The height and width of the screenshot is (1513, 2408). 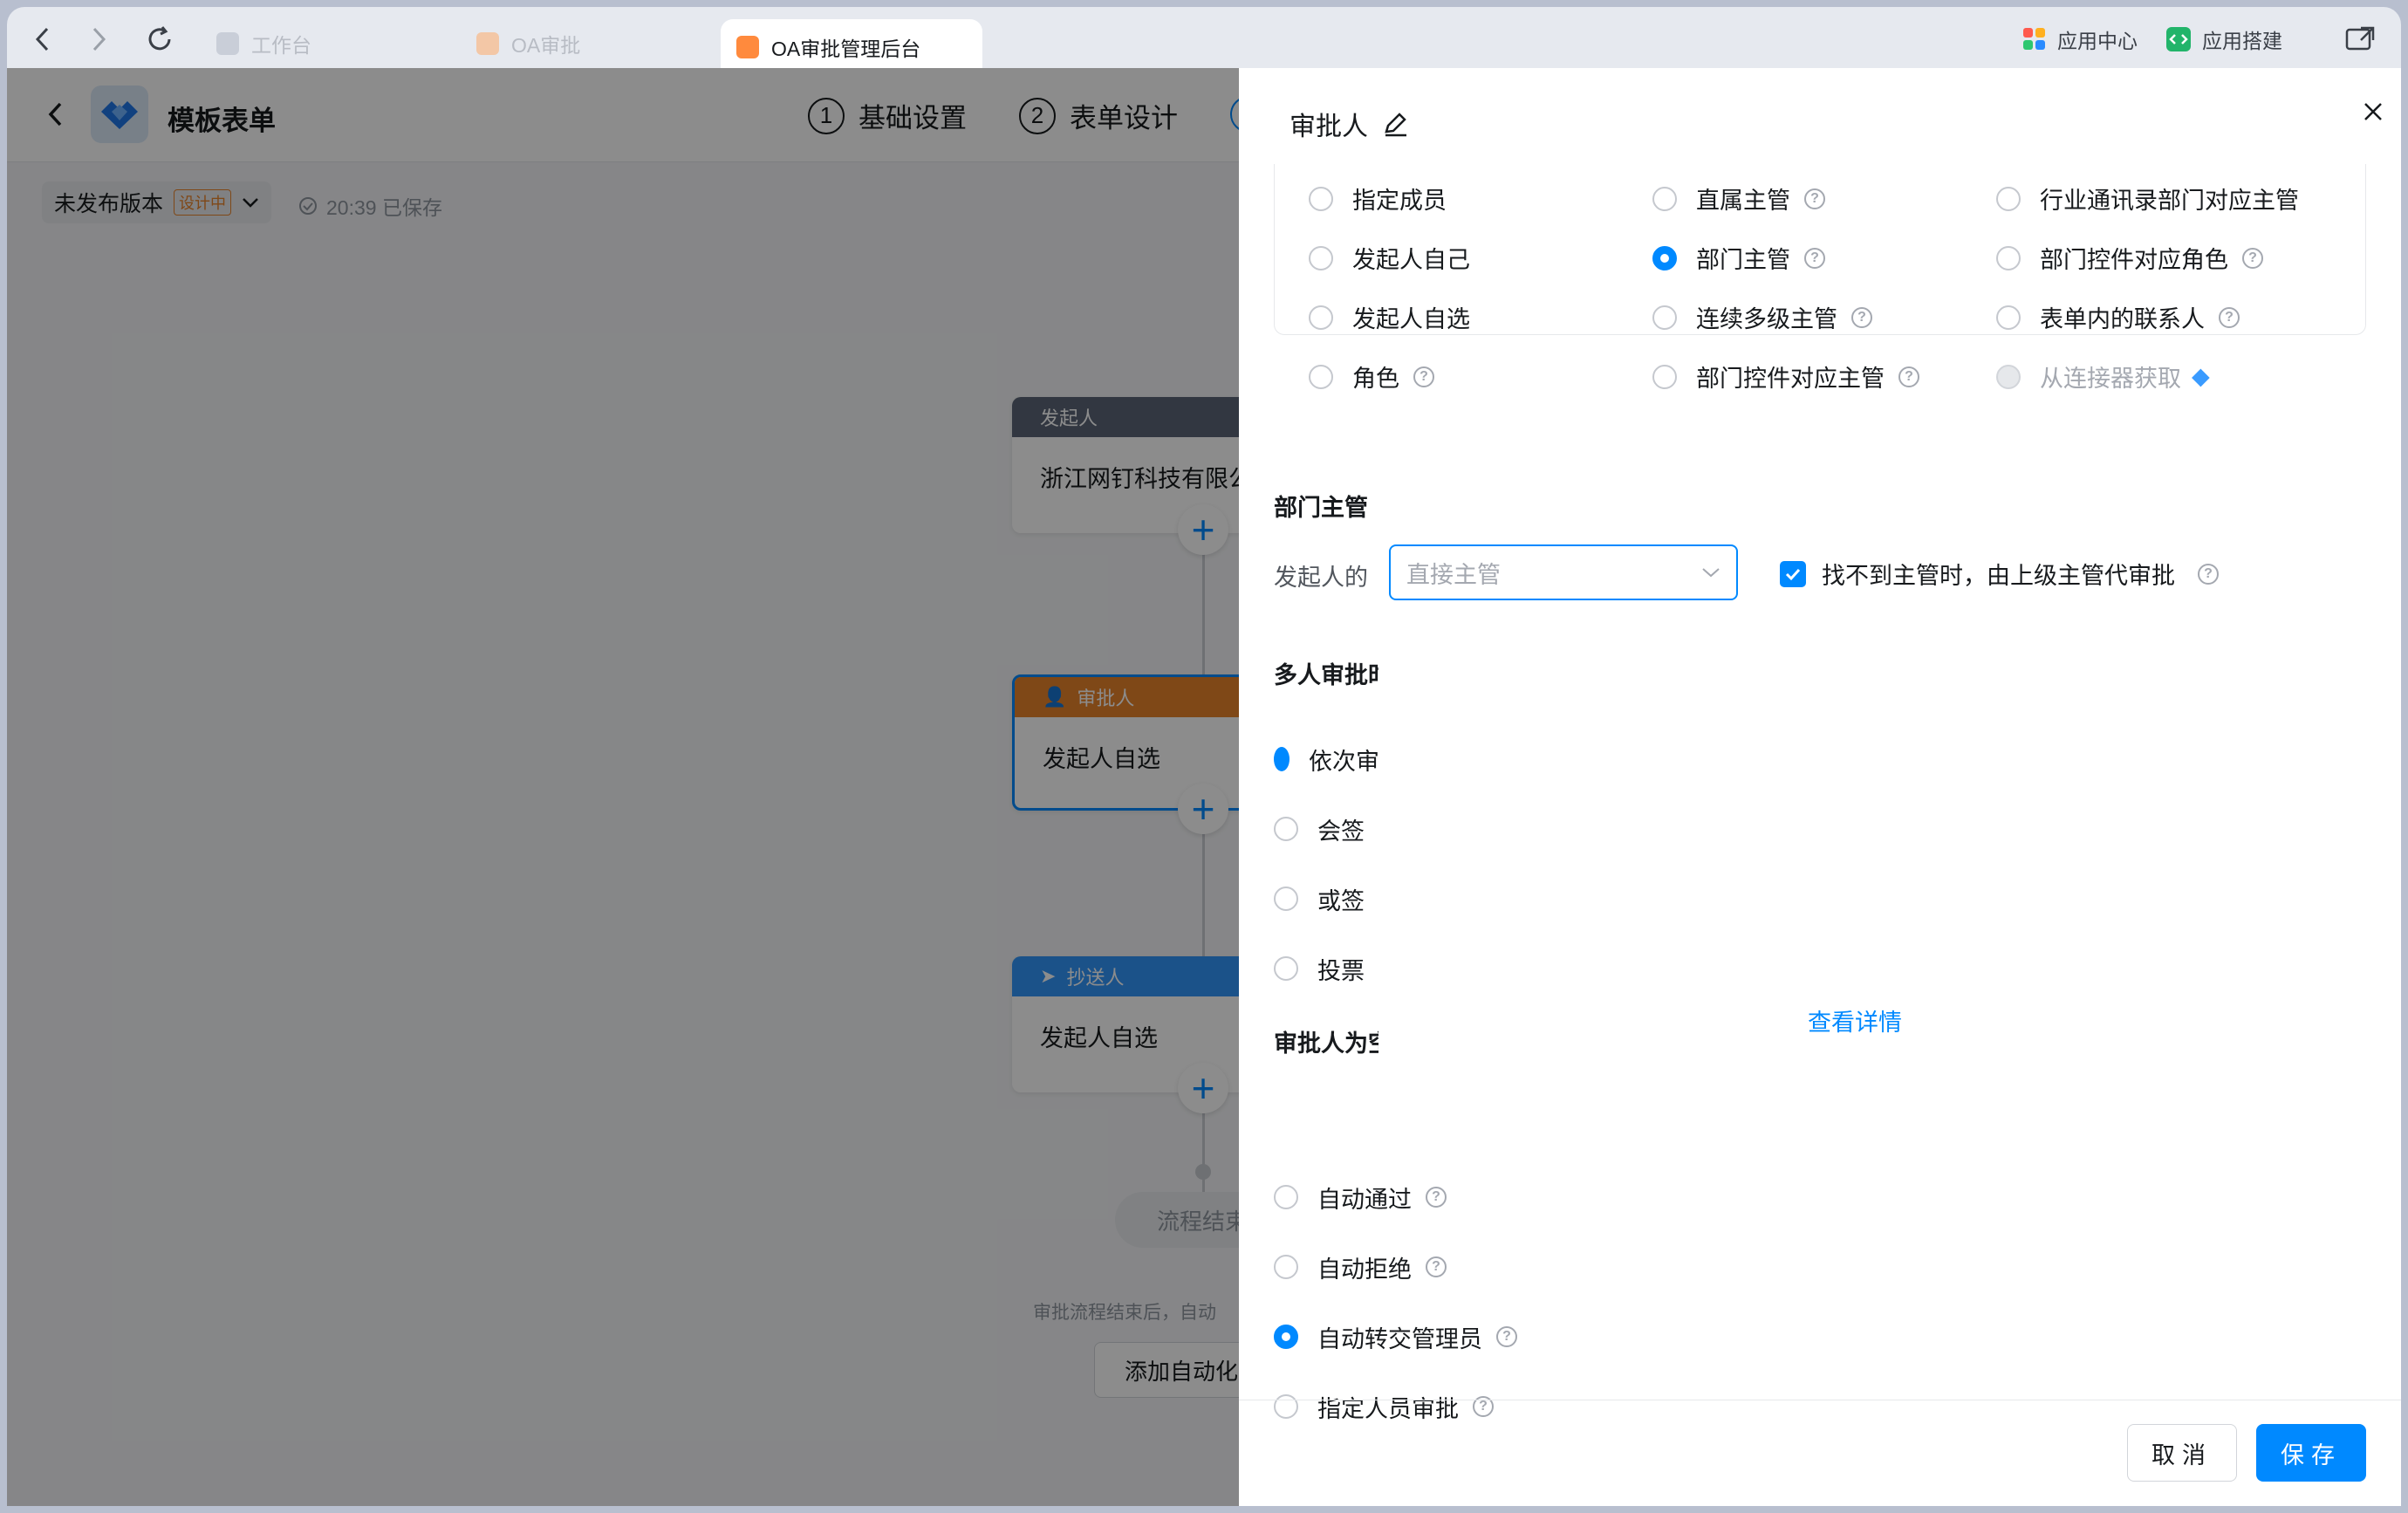 I want to click on approver-type-option: 部门主管?, so click(x=1739, y=258).